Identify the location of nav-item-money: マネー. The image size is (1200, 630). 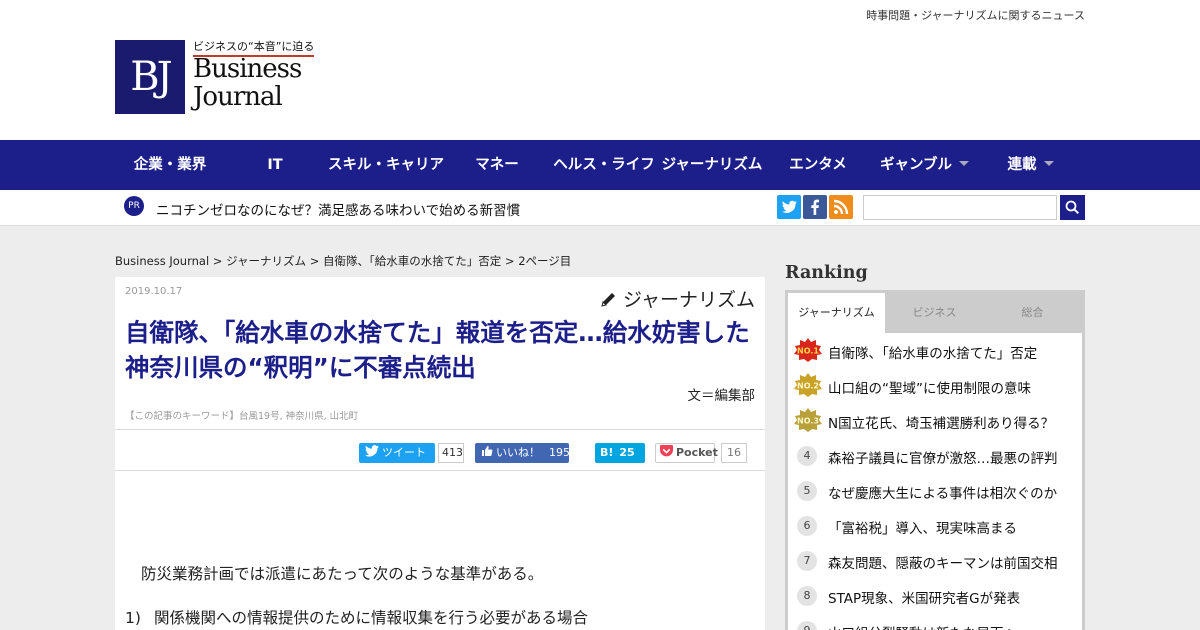
(497, 165).